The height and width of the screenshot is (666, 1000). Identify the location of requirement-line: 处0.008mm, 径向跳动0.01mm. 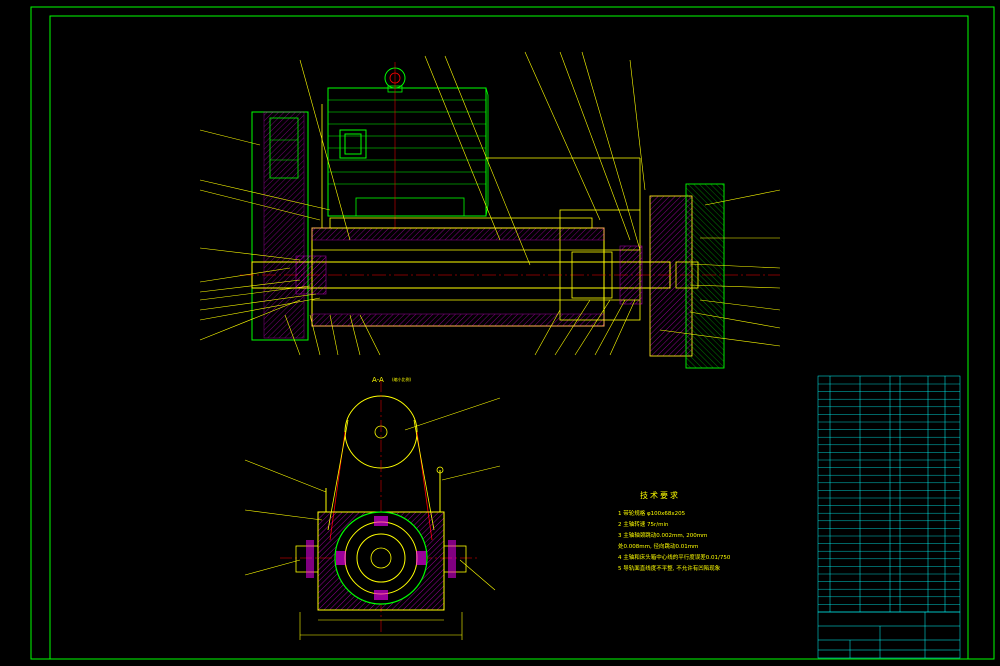
(658, 547).